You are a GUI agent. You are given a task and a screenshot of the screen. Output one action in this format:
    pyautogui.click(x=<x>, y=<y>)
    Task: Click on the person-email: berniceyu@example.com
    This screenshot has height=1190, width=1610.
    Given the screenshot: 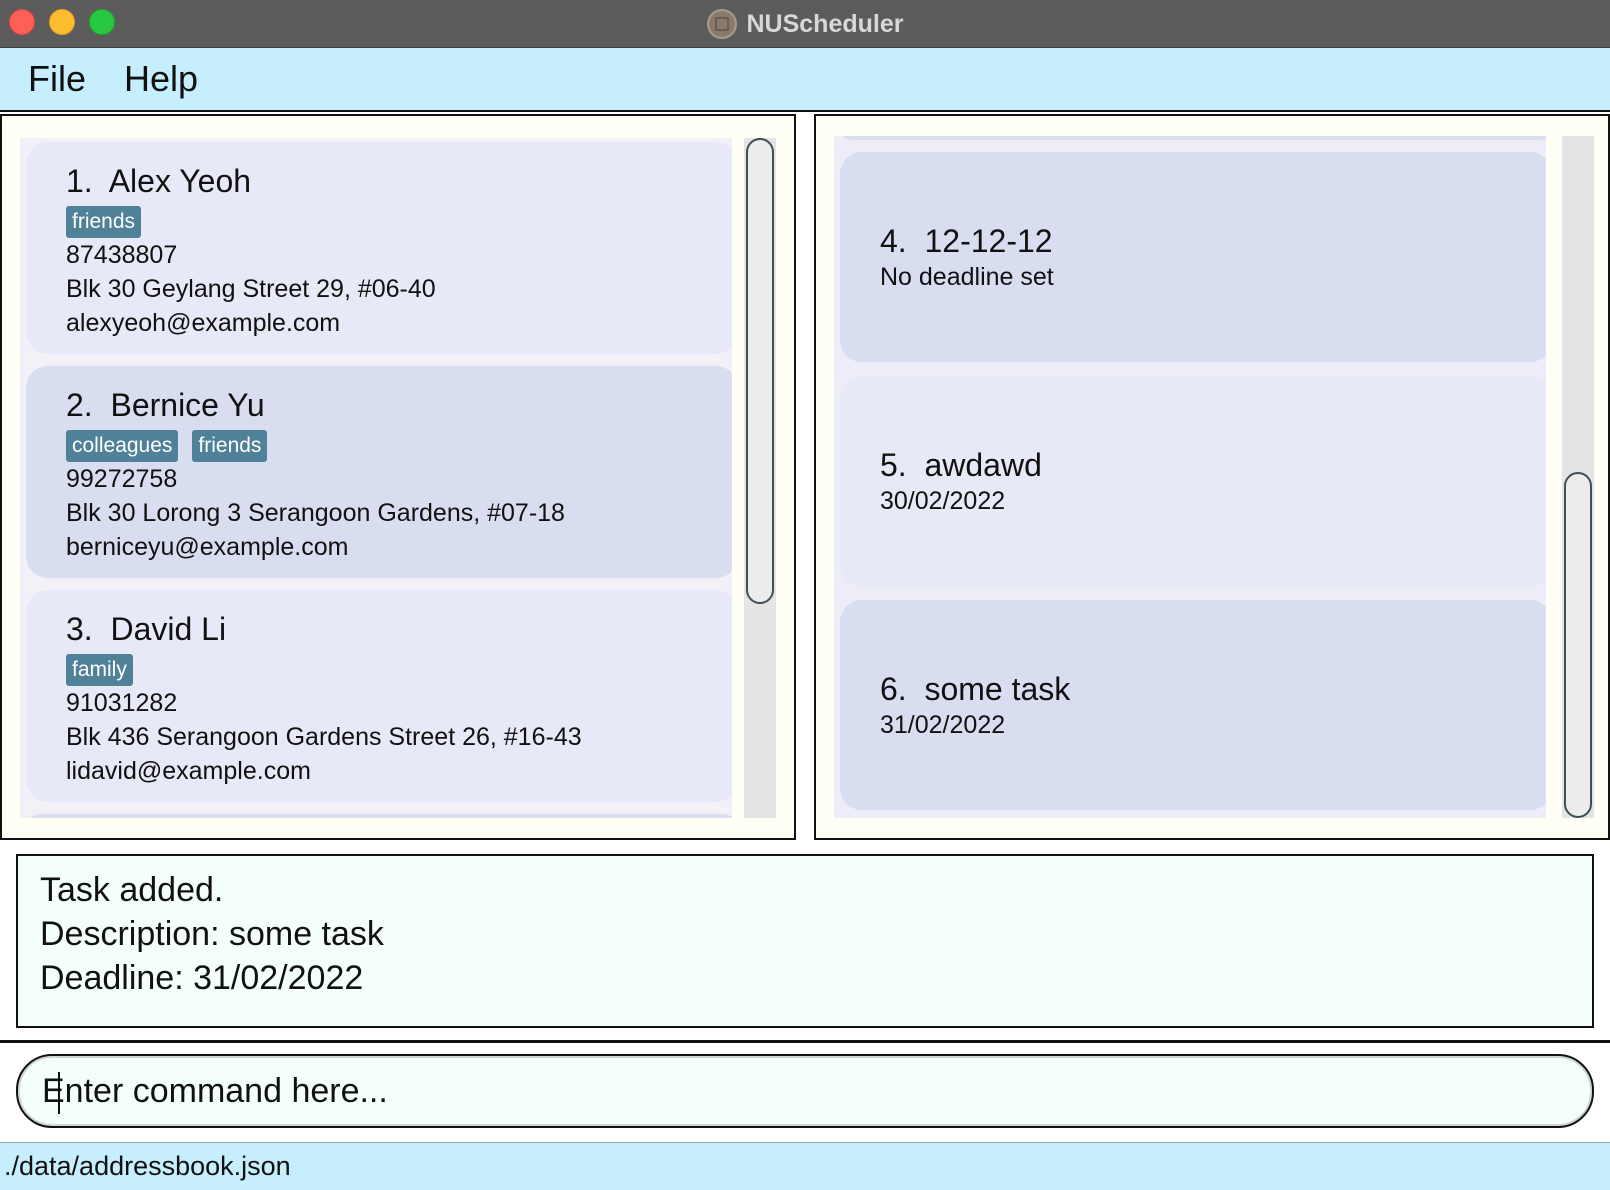 What is the action you would take?
    pyautogui.click(x=207, y=547)
    